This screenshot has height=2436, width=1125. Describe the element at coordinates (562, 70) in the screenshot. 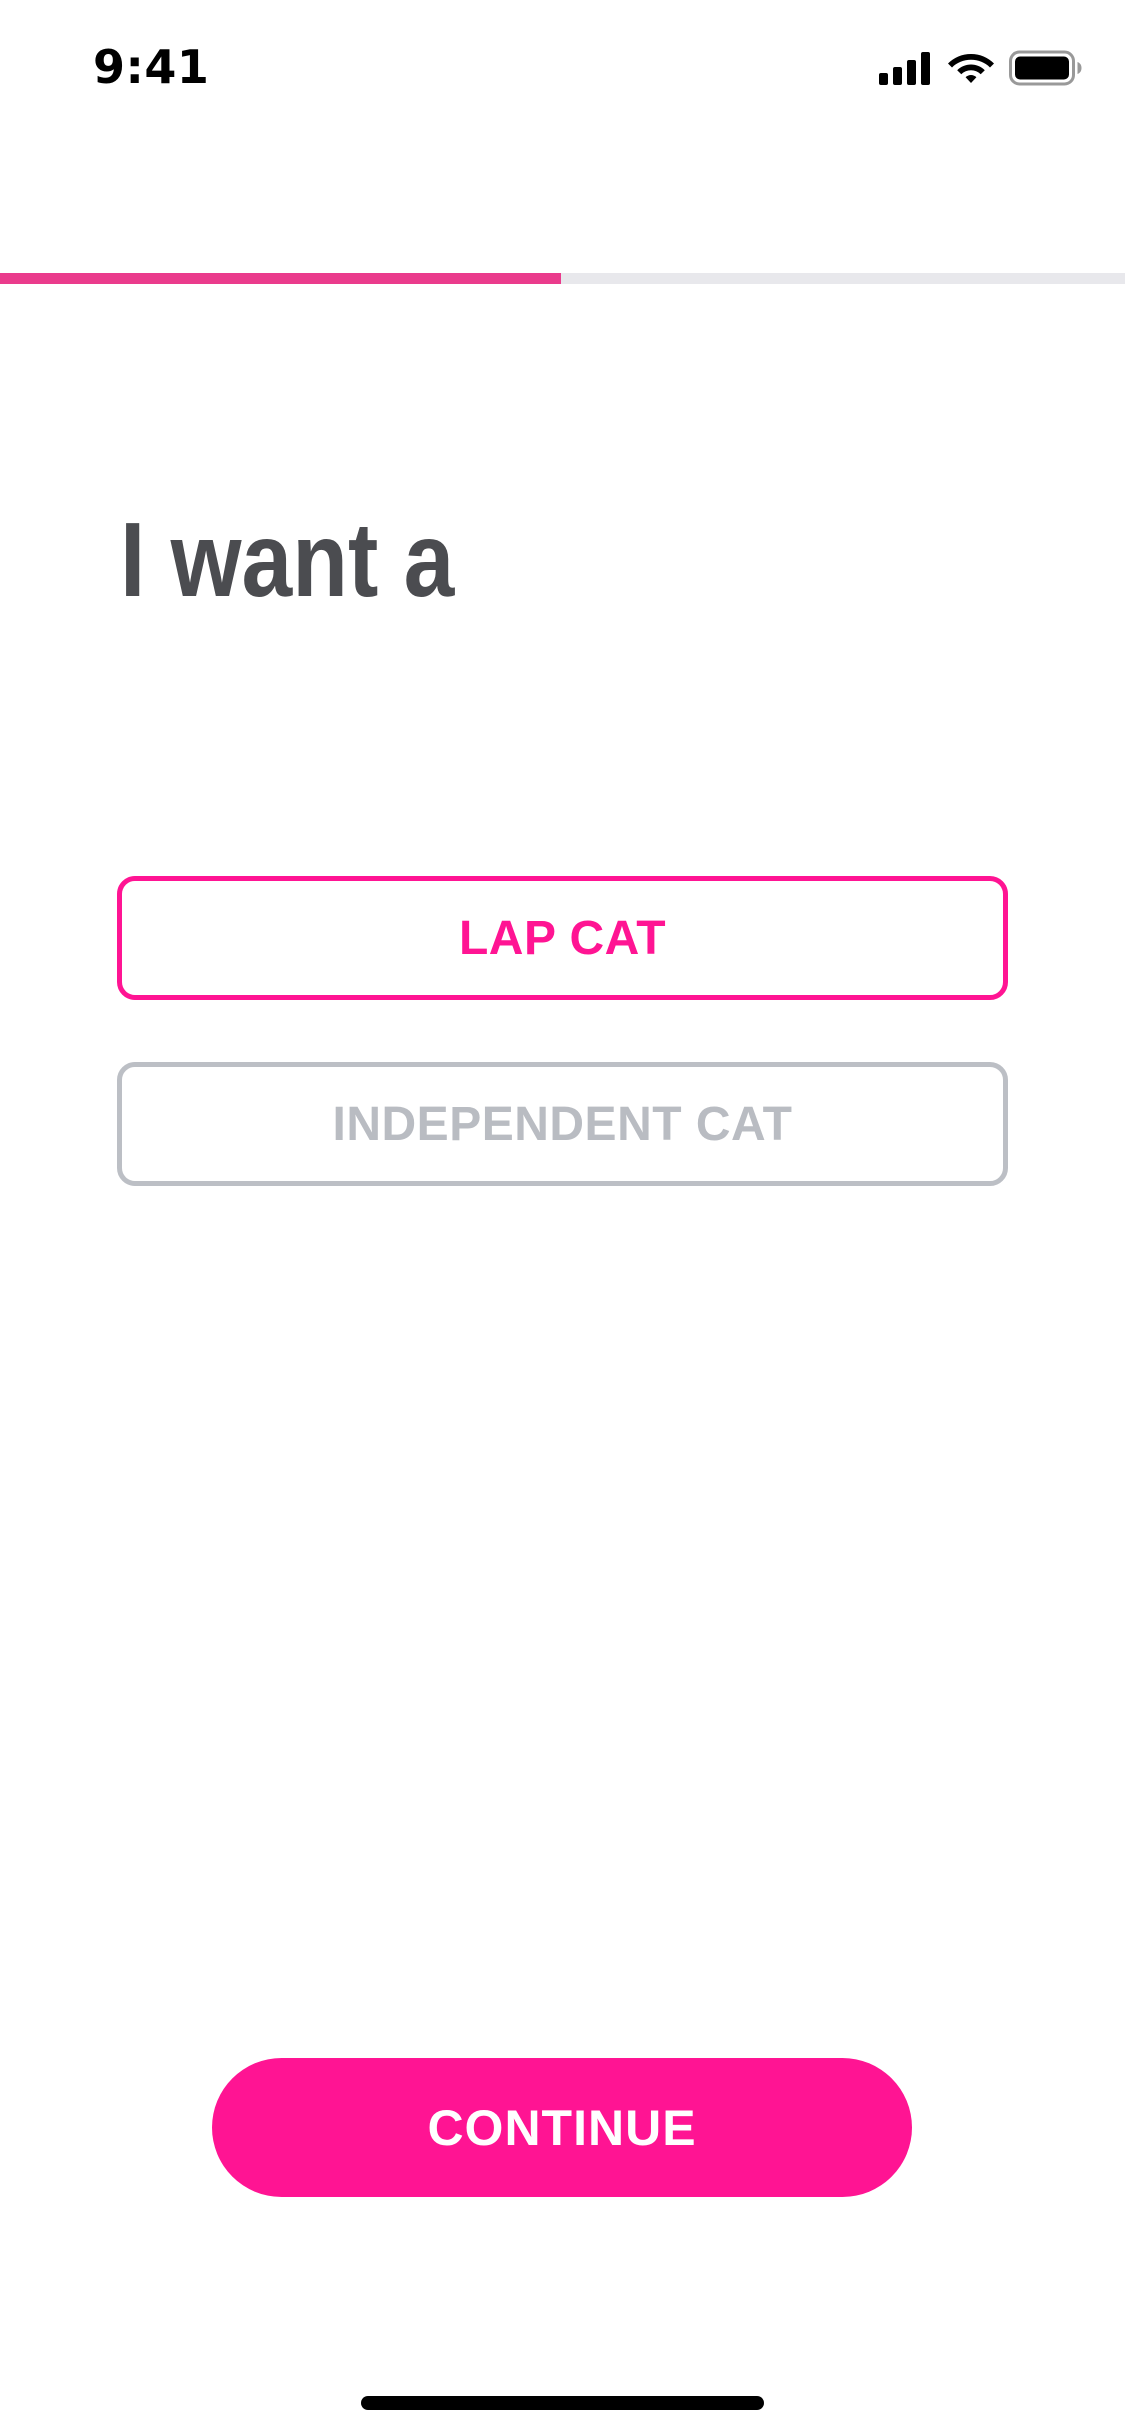

I see `status-bar: 9:41` at that location.